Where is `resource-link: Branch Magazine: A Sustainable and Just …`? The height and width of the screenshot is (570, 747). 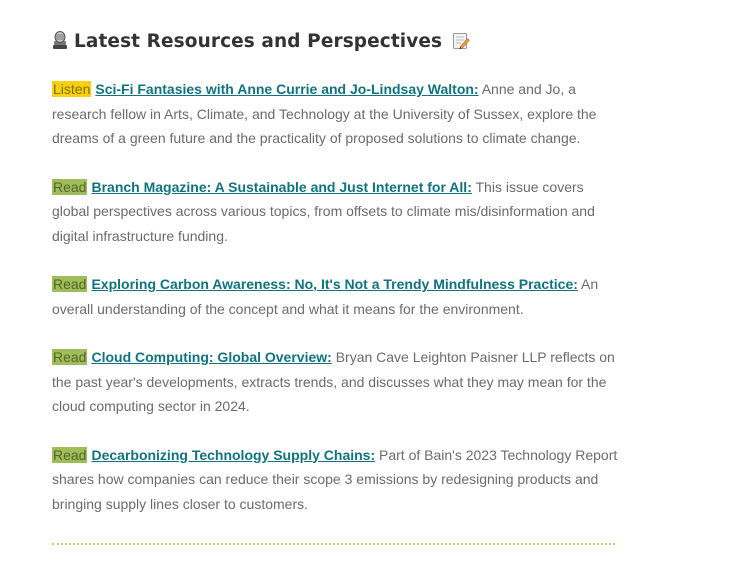 resource-link: Branch Magazine: A Sustainable and Just … is located at coordinates (281, 187).